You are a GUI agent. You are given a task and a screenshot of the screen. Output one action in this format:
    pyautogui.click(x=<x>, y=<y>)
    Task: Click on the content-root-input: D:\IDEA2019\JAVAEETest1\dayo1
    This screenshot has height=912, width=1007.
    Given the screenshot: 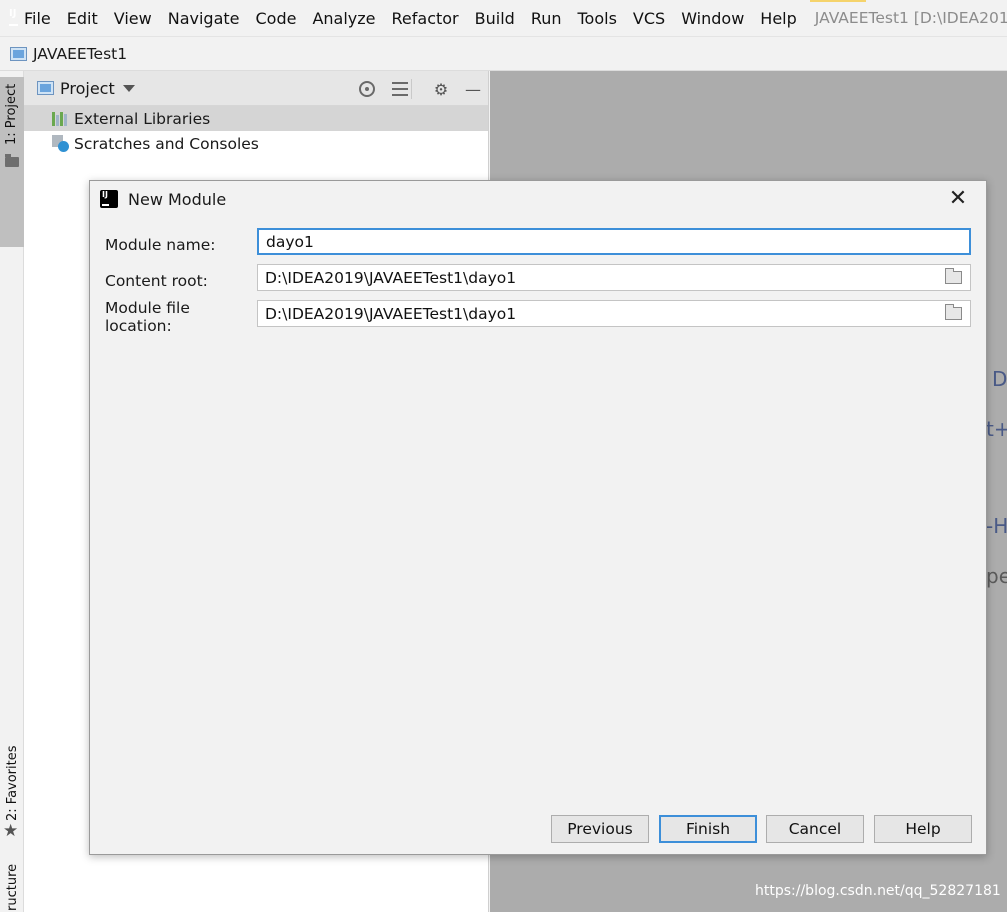 What is the action you would take?
    pyautogui.click(x=614, y=277)
    